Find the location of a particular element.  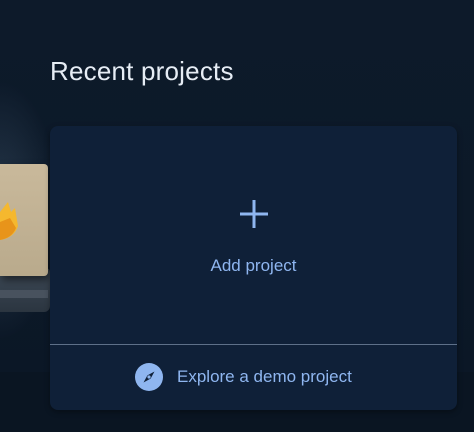

page-title: Recent projects is located at coordinates (142, 71).